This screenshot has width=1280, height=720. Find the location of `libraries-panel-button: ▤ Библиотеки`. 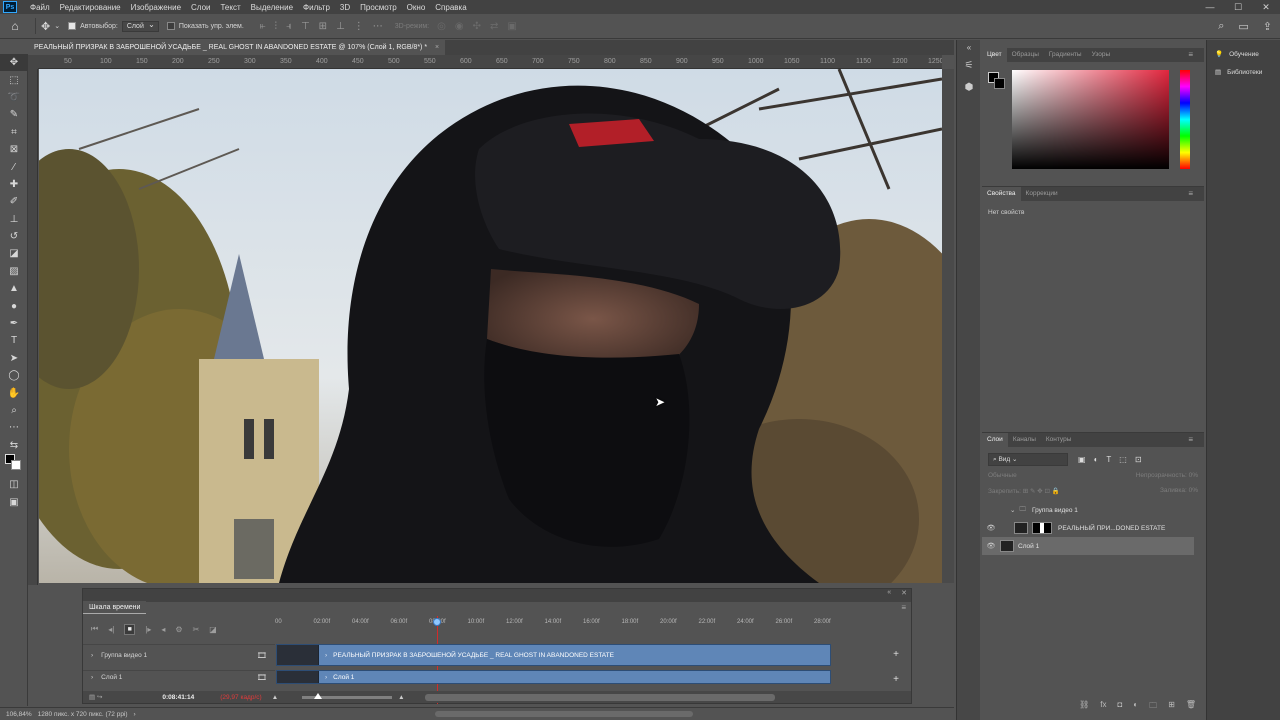

libraries-panel-button: ▤ Библиотеки is located at coordinates (1243, 67).